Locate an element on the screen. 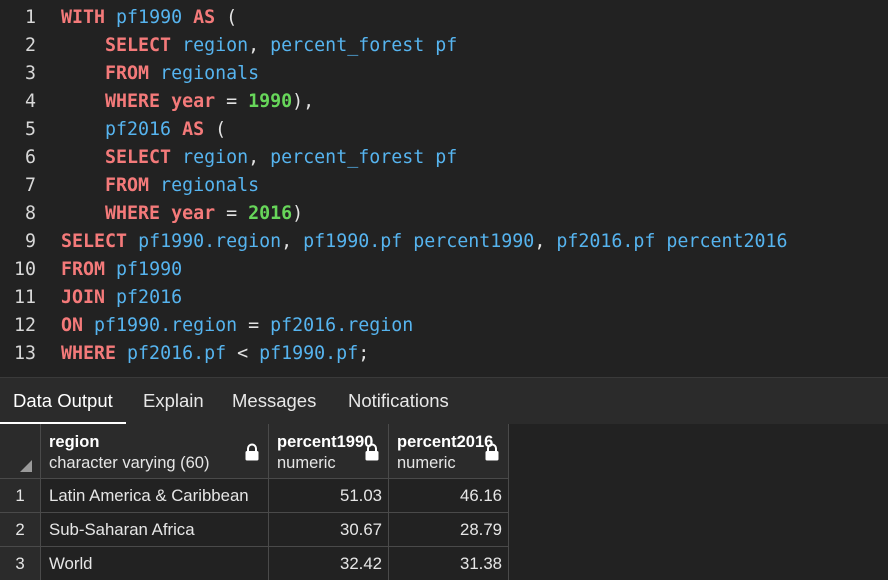 This screenshot has height=580, width=888. tab-messages: Messages is located at coordinates (274, 401).